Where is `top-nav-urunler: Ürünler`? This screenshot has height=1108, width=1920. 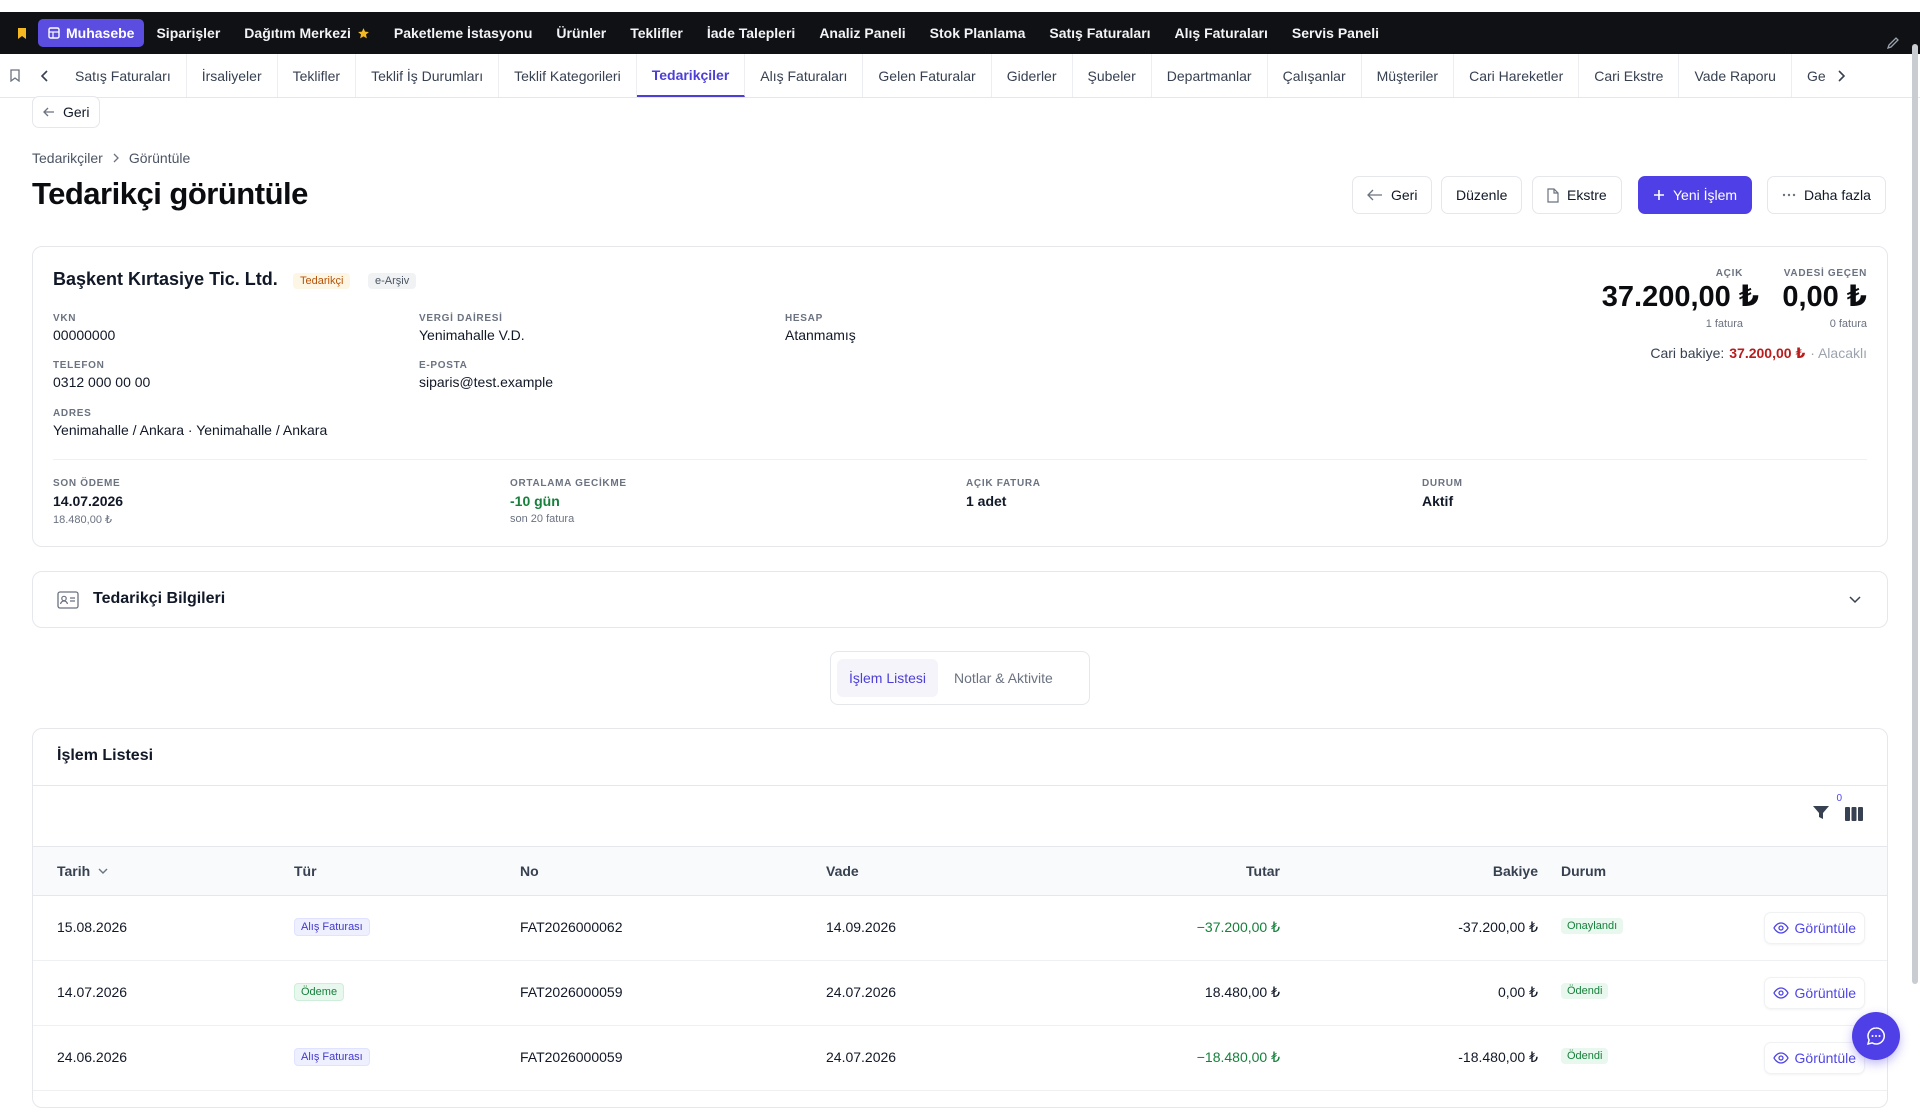
top-nav-urunler: Ürünler is located at coordinates (581, 33).